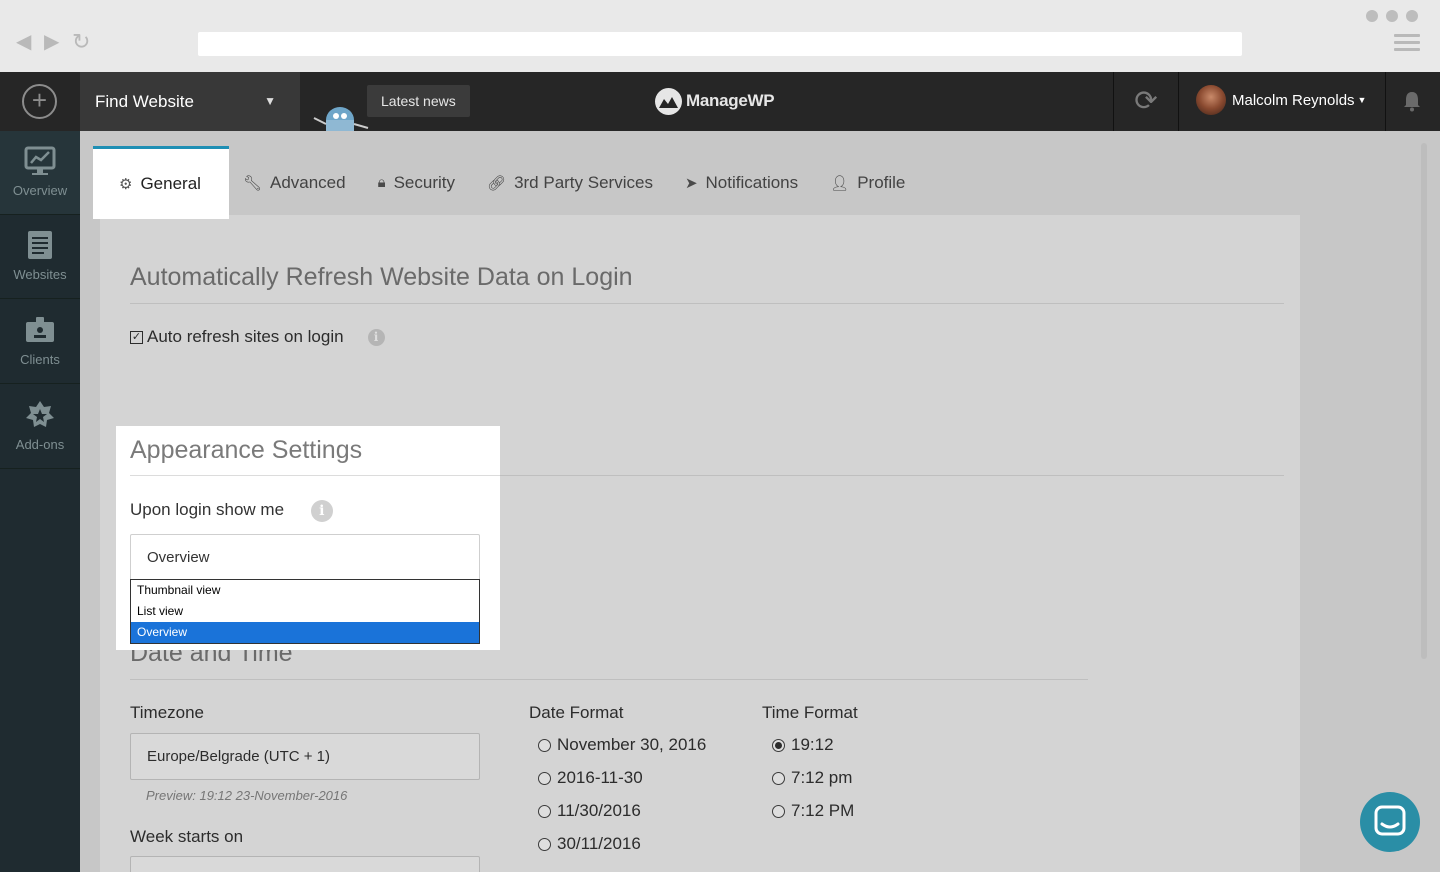 This screenshot has width=1440, height=872. Describe the element at coordinates (187, 836) in the screenshot. I see `week-starts-label: Week starts on` at that location.